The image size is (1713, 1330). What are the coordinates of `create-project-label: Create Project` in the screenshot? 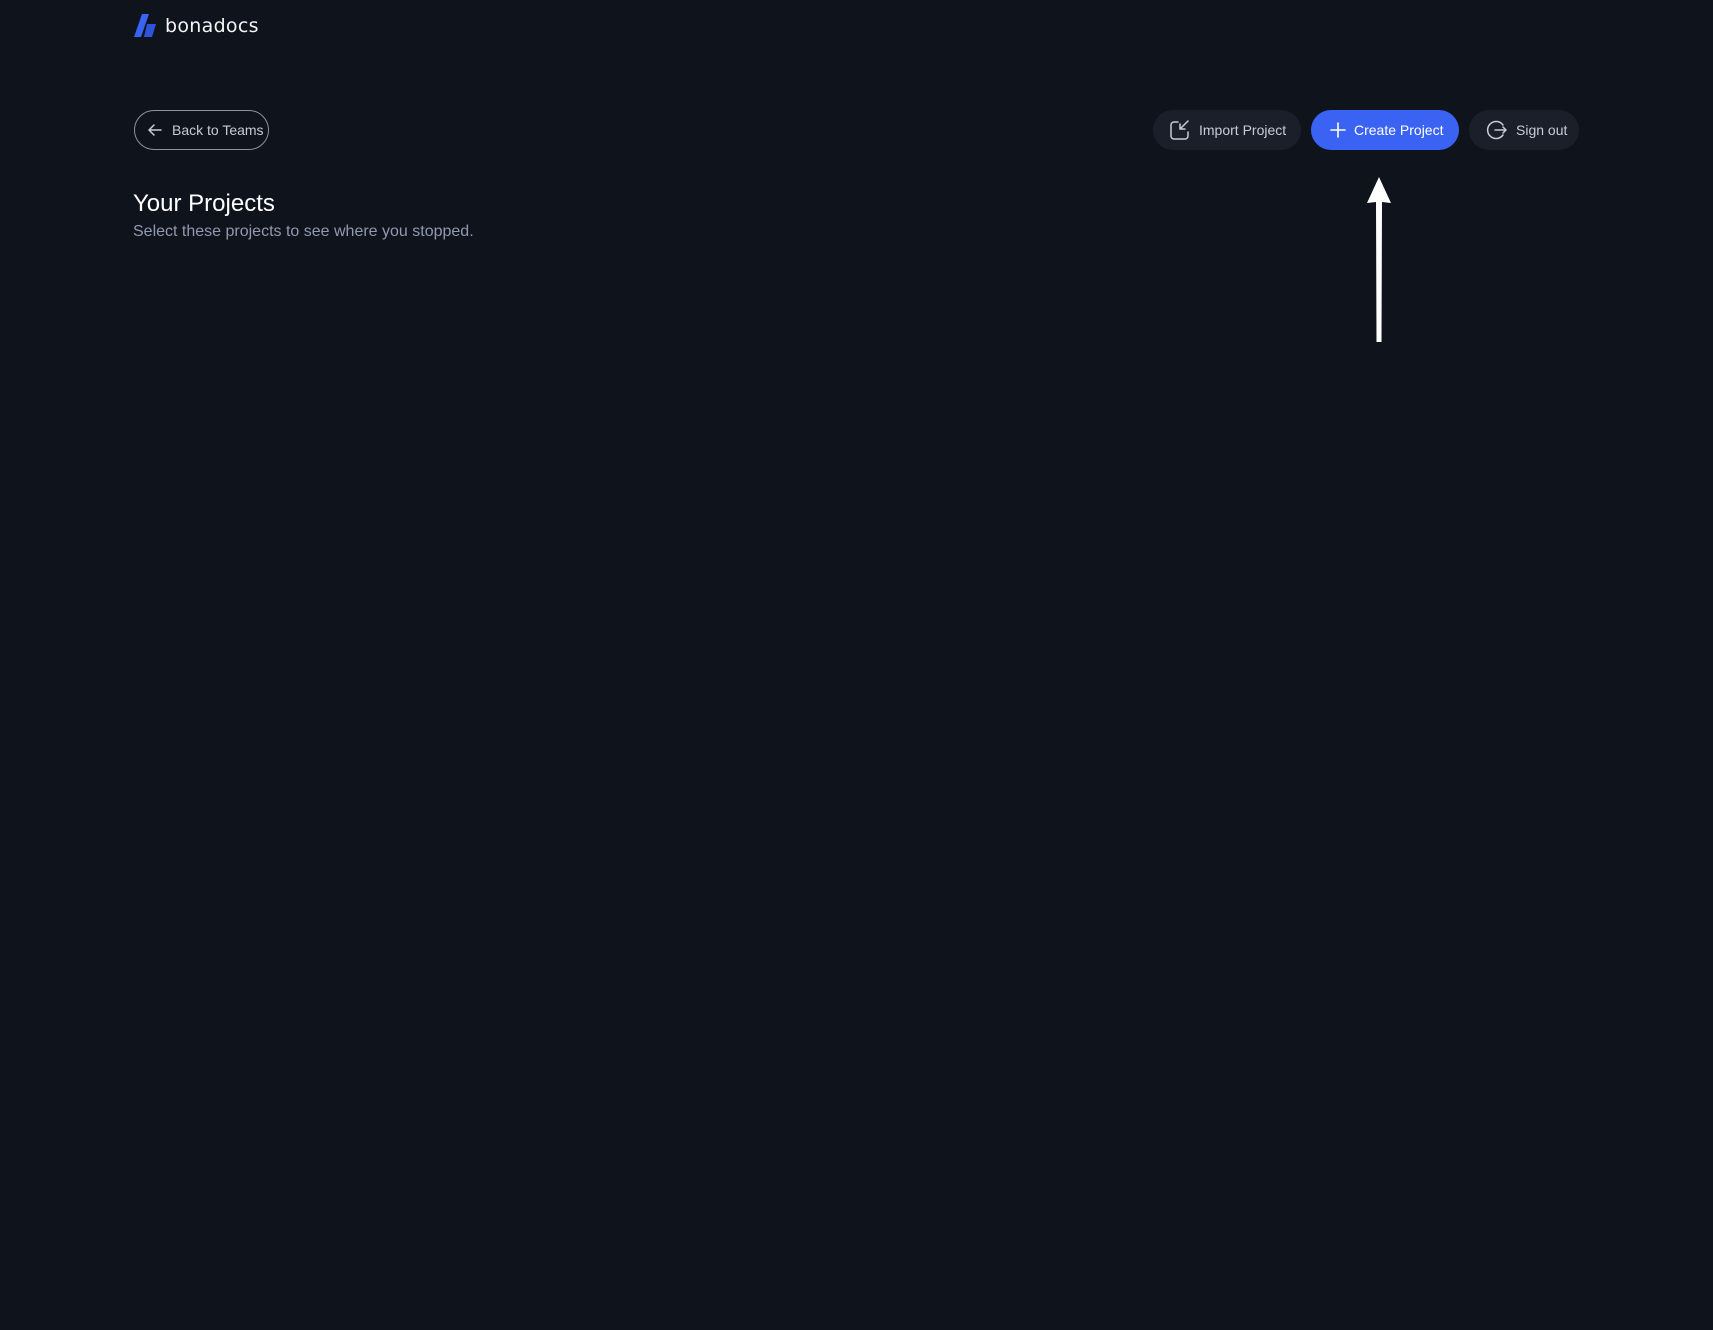 It's located at (1399, 130).